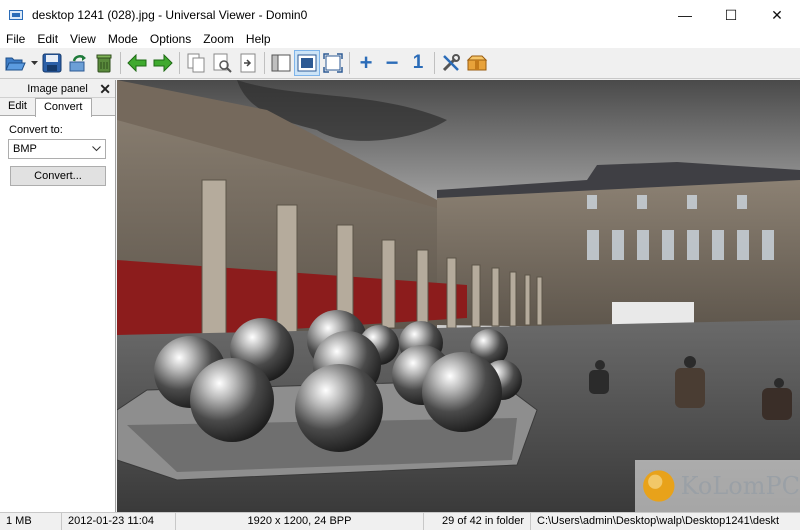  I want to click on menu-options: Options, so click(170, 39).